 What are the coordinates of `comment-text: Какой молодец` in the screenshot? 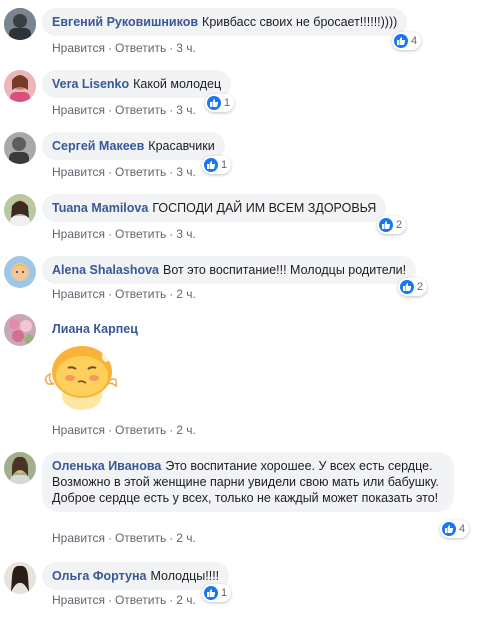 It's located at (177, 84).